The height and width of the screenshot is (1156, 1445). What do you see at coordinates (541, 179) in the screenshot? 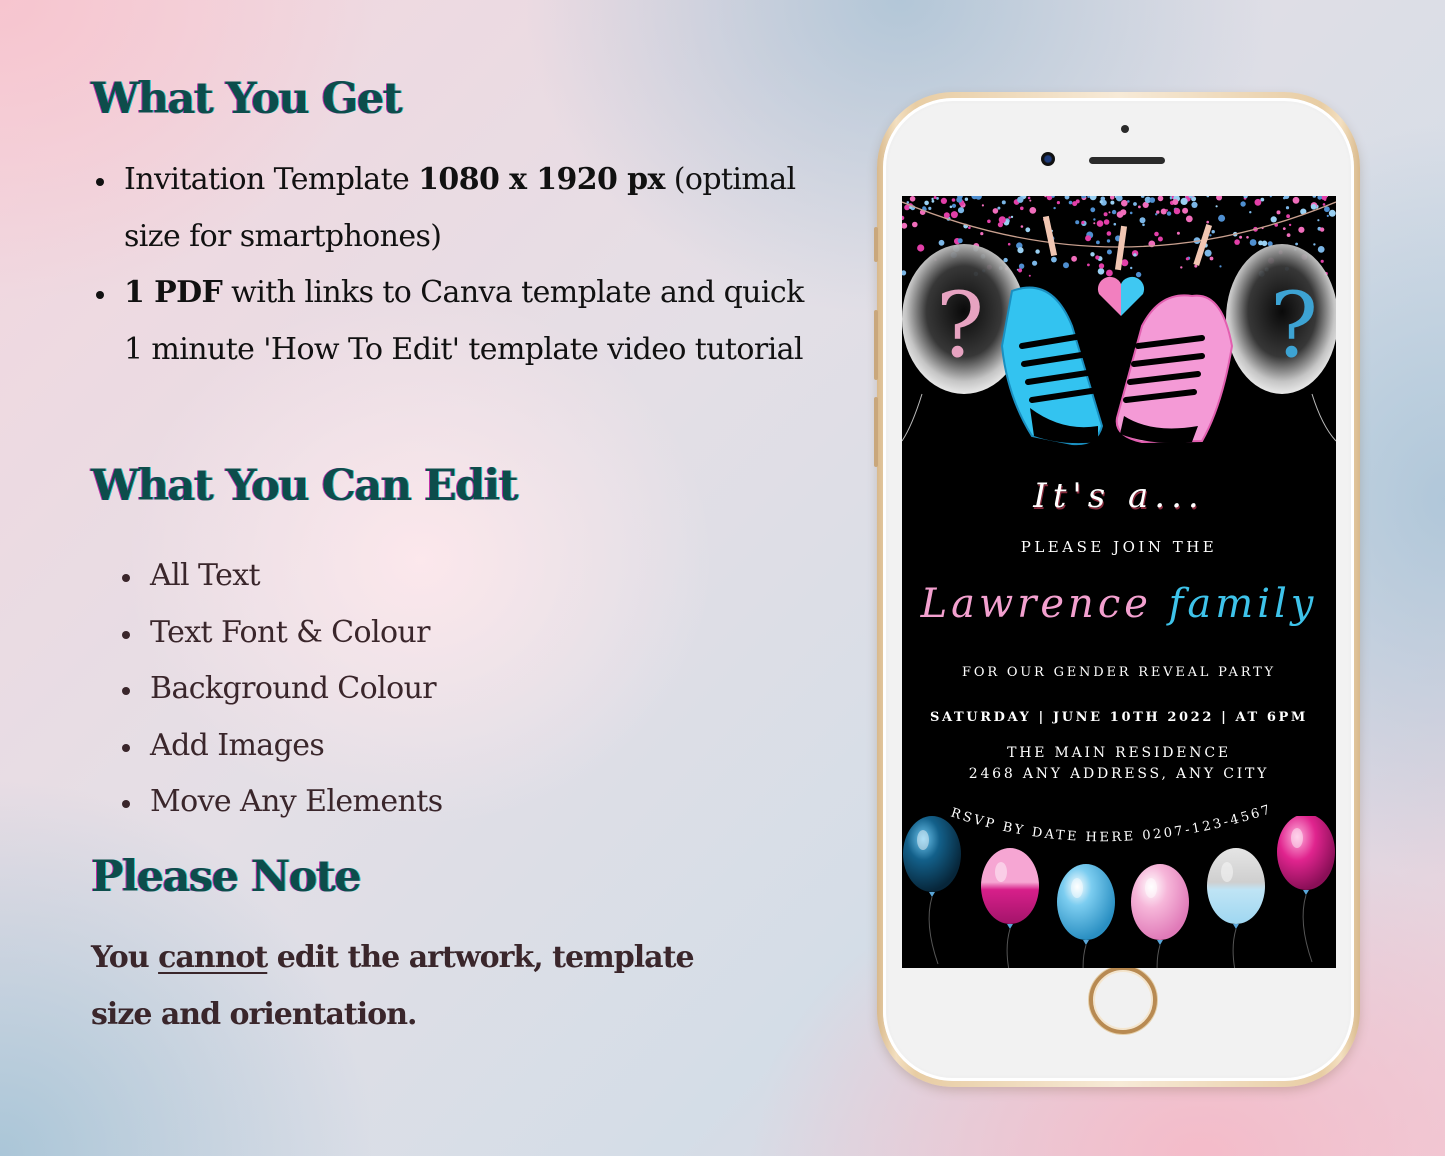
I see `list-item-bold: 1080 x 1920 px` at bounding box center [541, 179].